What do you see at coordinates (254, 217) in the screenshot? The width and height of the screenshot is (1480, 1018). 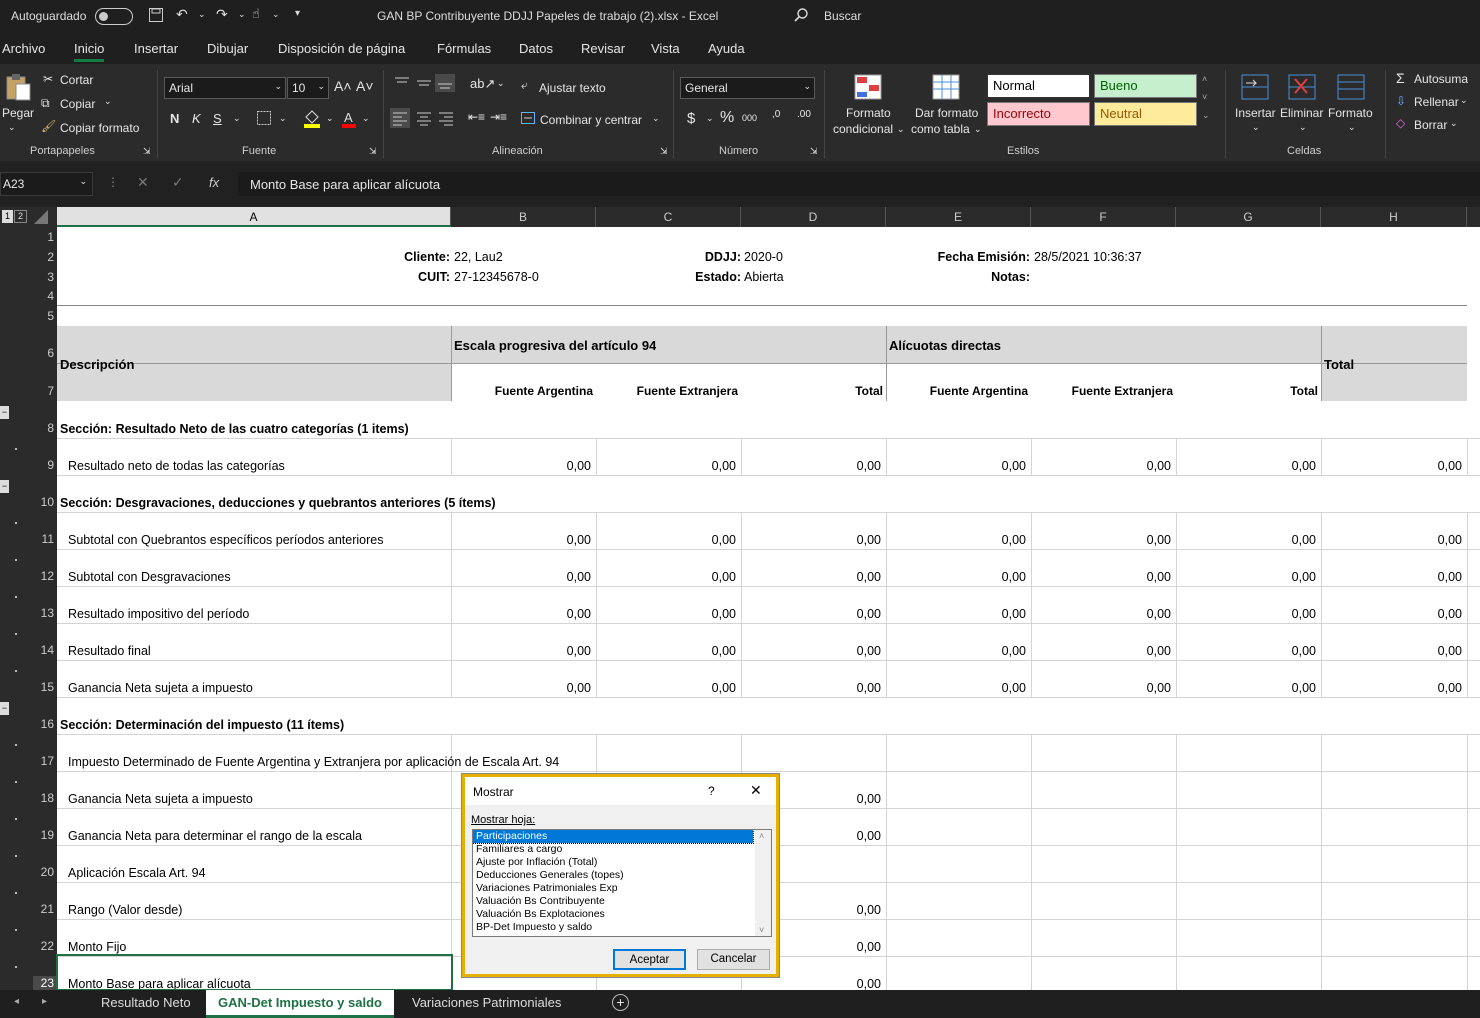 I see `column-header-a: A` at bounding box center [254, 217].